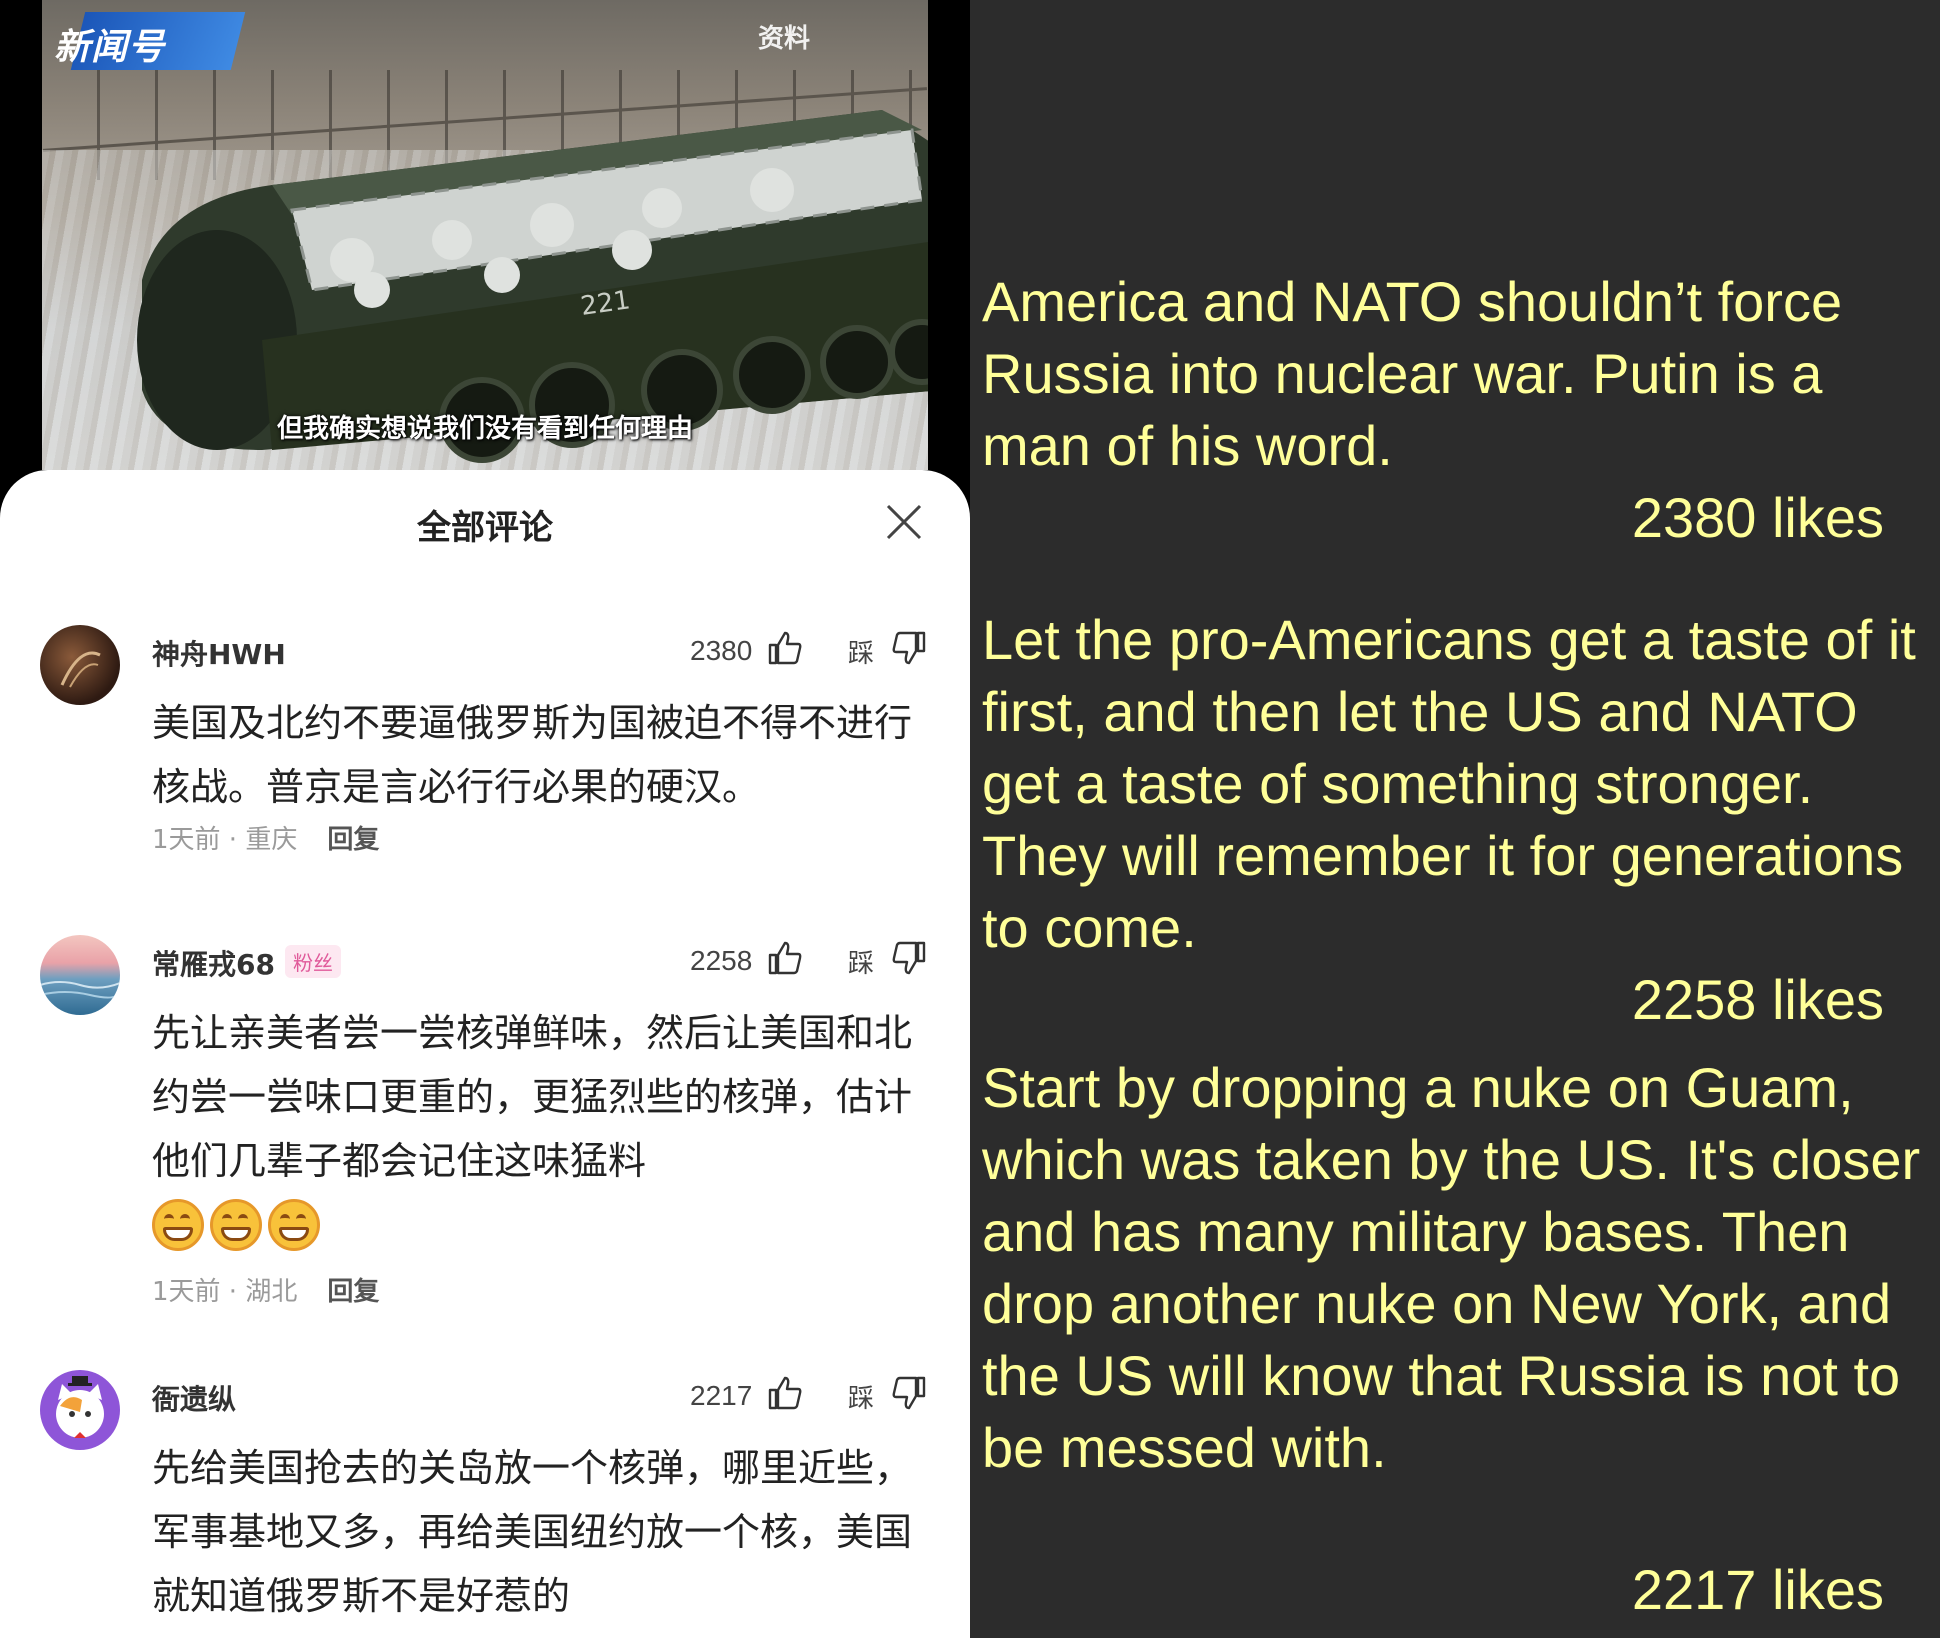 The height and width of the screenshot is (1638, 1940). Describe the element at coordinates (721, 960) in the screenshot. I see `like-count: 2258` at that location.